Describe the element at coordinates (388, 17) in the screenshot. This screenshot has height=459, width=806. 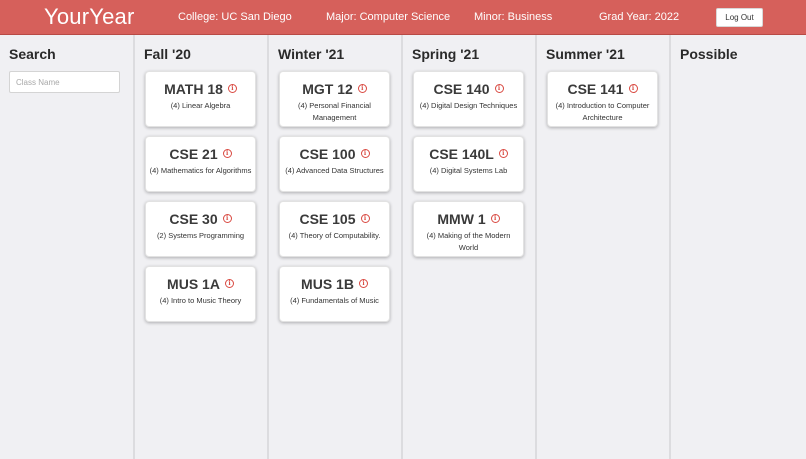
I see `major-label: Major: Computer Science` at that location.